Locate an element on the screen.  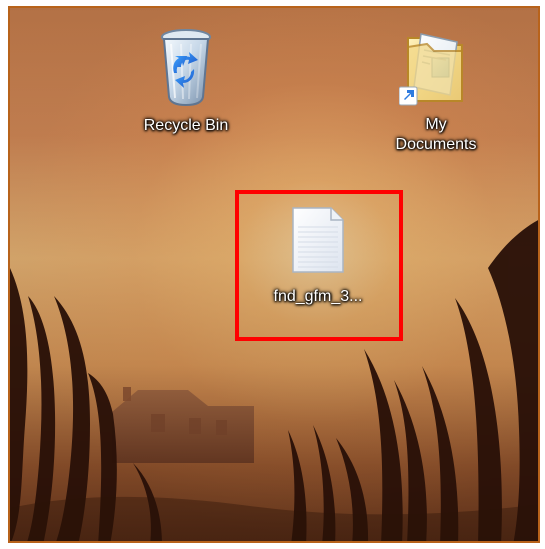
my-documents-label: My Documents is located at coordinates (436, 134).